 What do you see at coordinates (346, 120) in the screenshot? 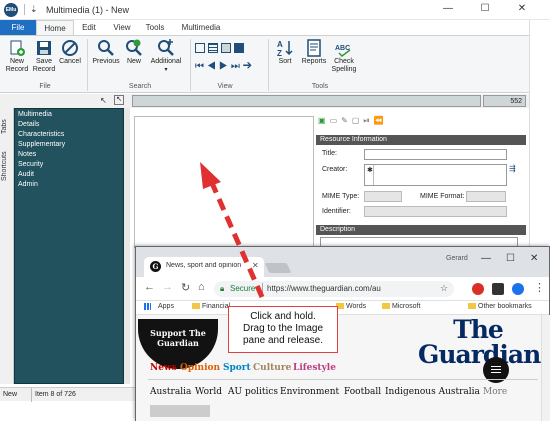
I see `edit-icon: ✎` at bounding box center [346, 120].